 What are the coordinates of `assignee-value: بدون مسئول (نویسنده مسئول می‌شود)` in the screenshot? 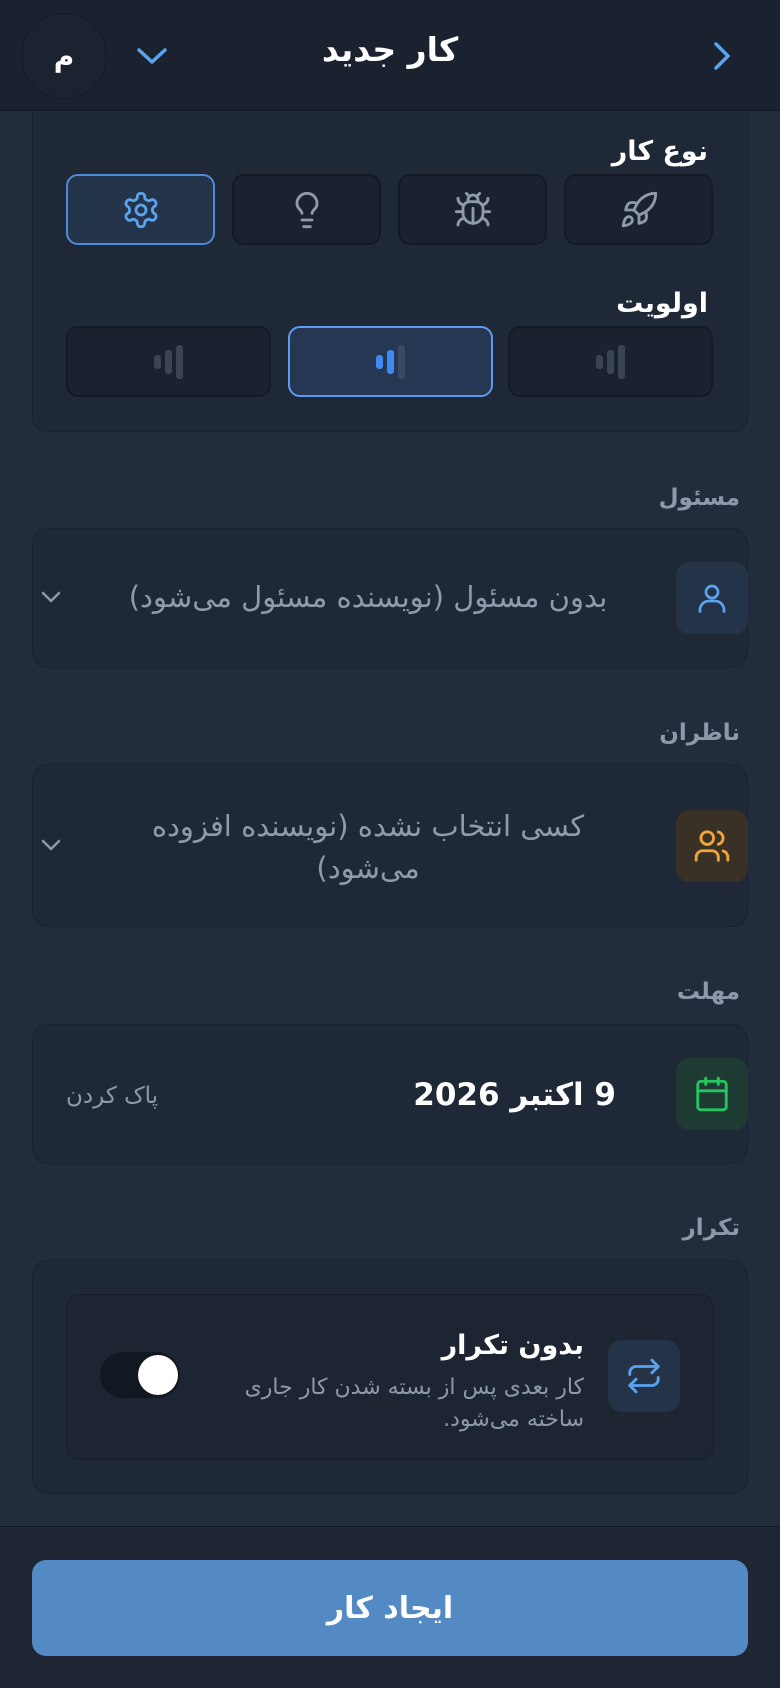 It's located at (368, 597).